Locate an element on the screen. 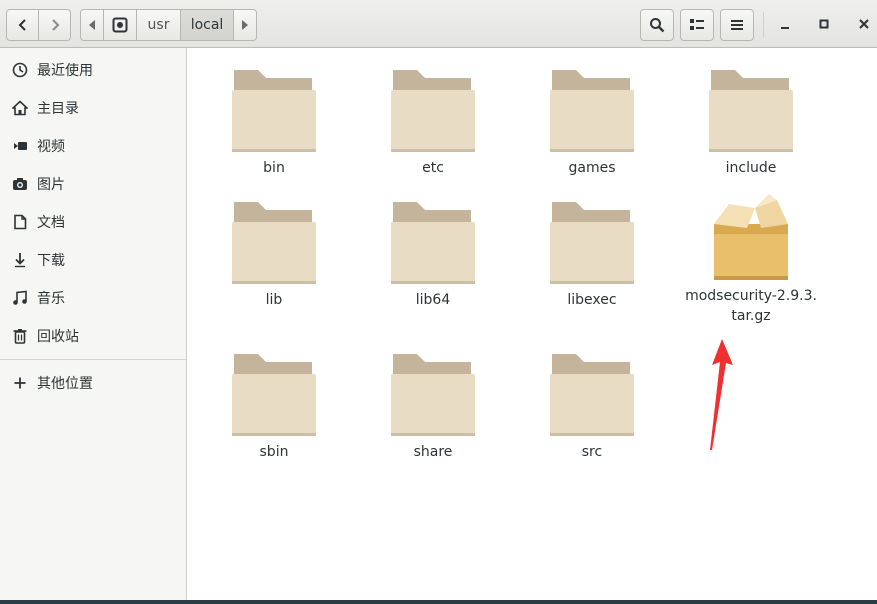 The image size is (877, 604). archive-item: modsecurity-2.9.3. tar.gz is located at coordinates (751, 260).